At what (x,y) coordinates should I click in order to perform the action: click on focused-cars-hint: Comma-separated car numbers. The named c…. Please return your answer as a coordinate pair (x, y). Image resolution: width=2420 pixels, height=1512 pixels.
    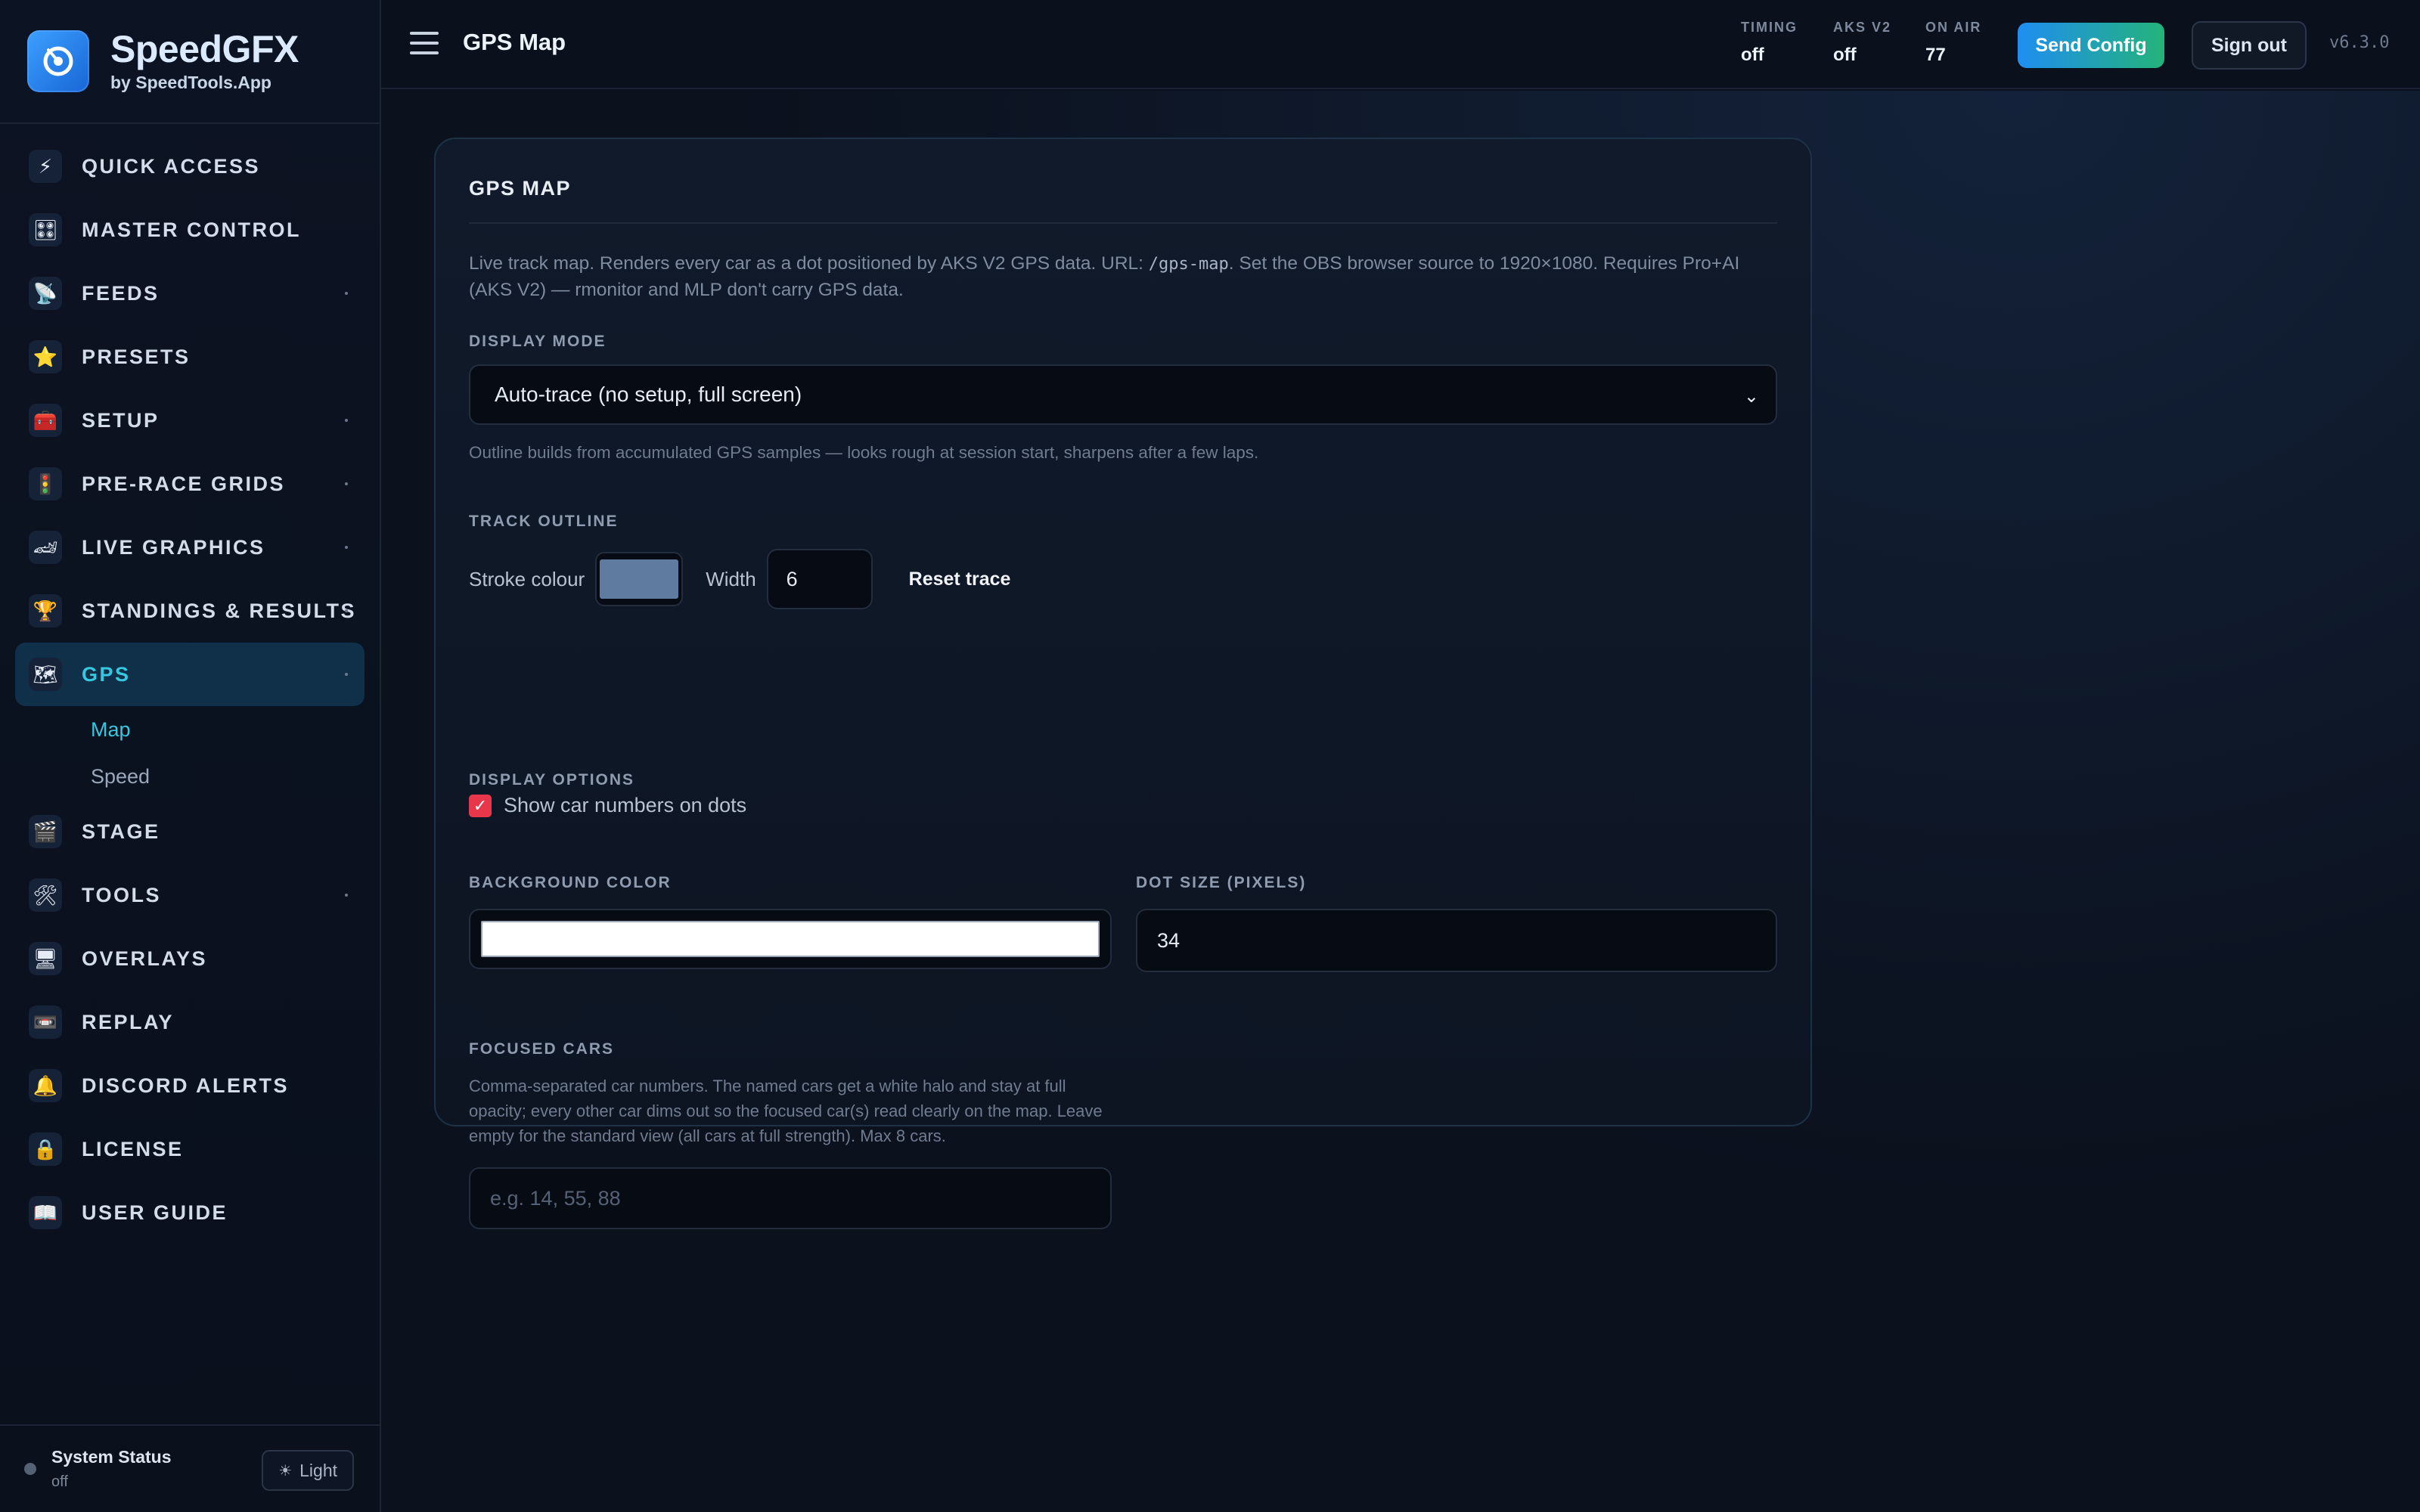
    Looking at the image, I should click on (786, 1111).